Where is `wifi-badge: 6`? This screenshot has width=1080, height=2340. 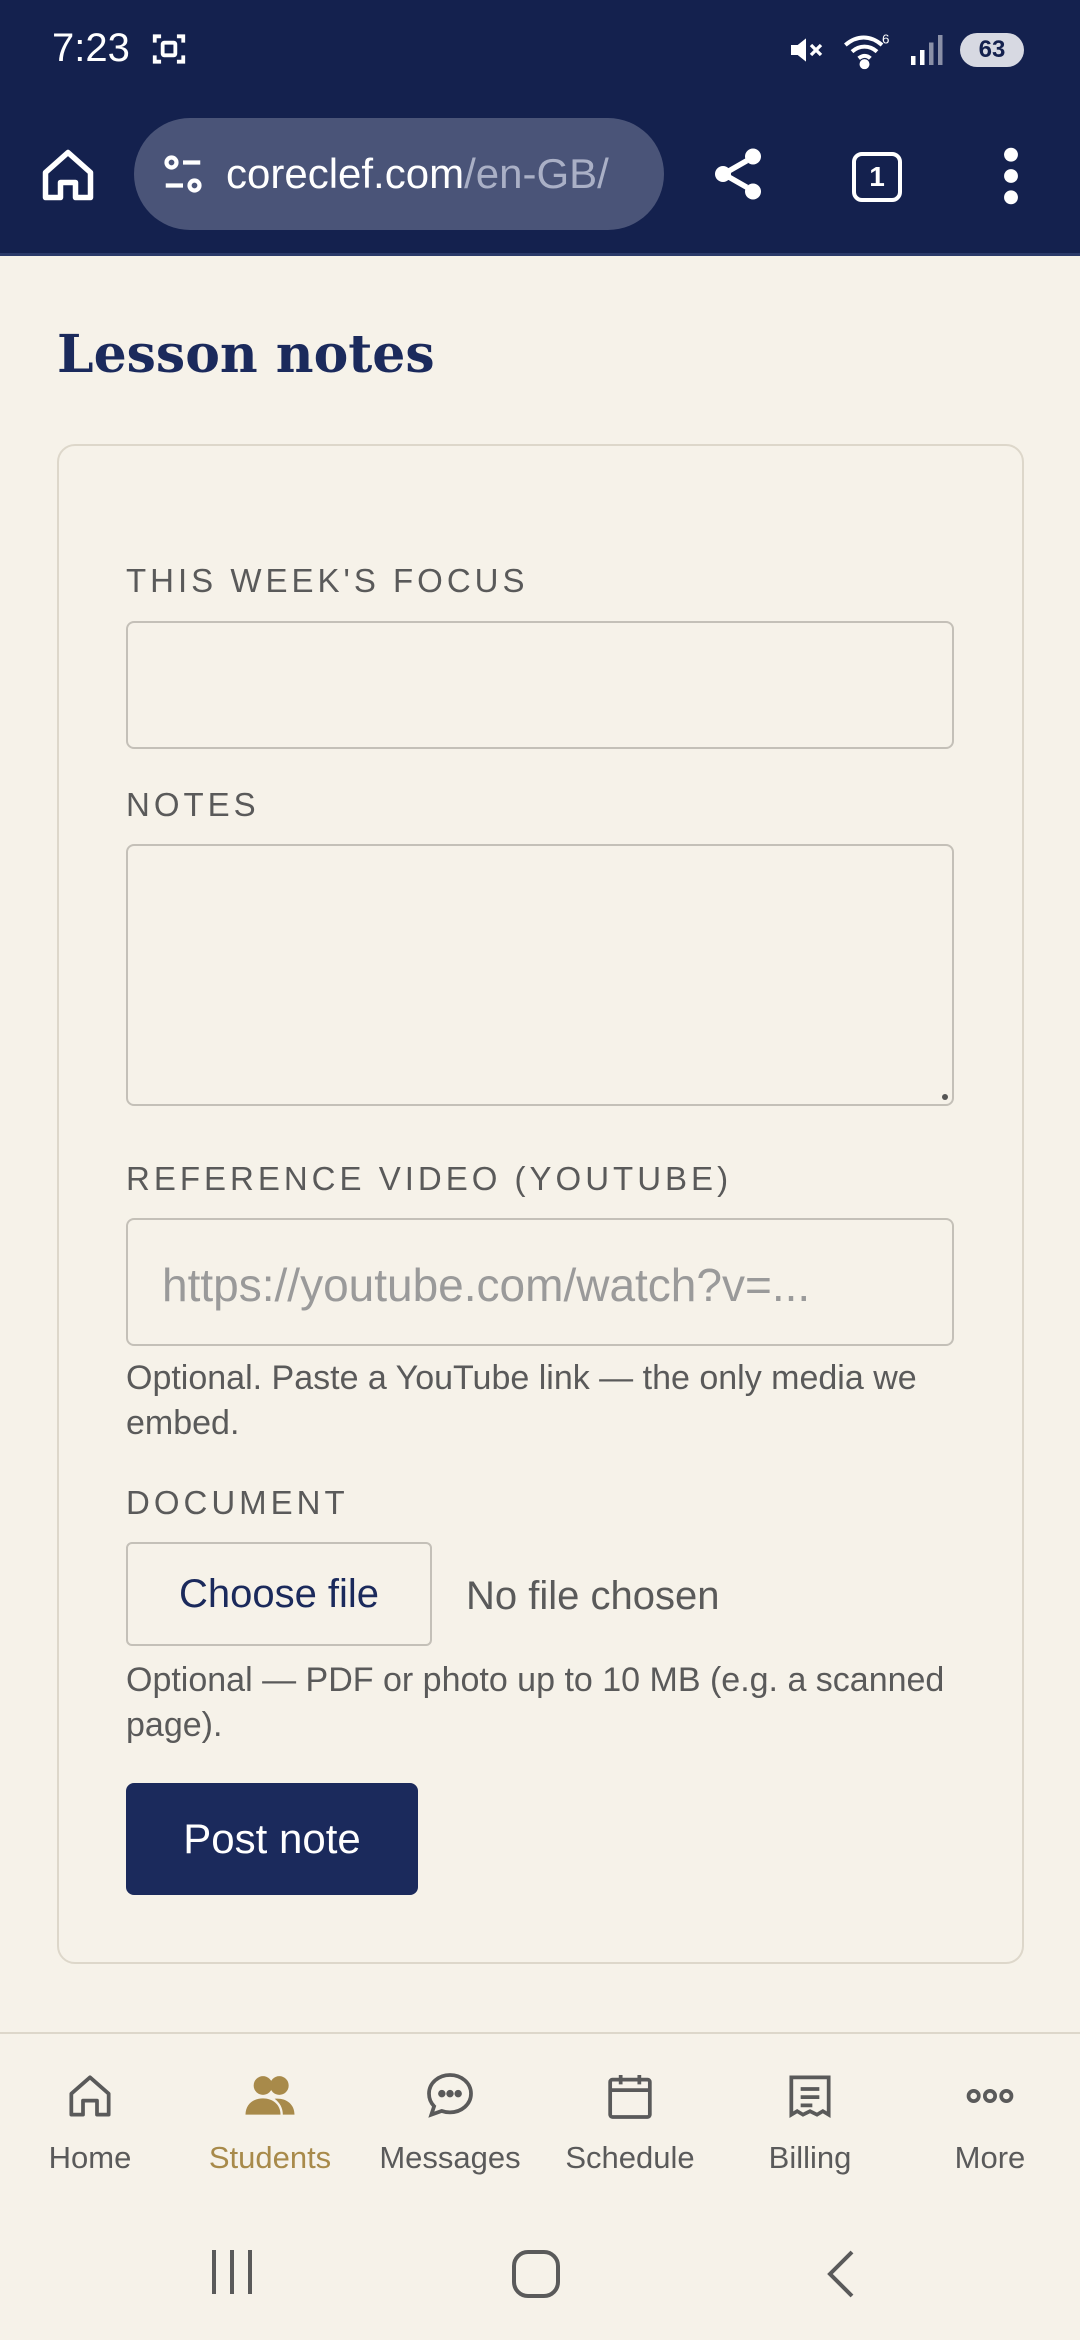
wifi-badge: 6 is located at coordinates (885, 38).